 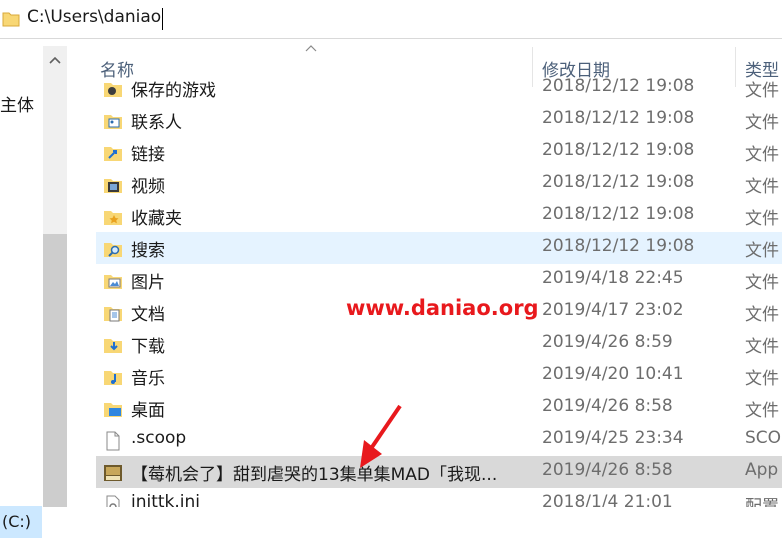 I want to click on links-folder-icon, so click(x=113, y=154).